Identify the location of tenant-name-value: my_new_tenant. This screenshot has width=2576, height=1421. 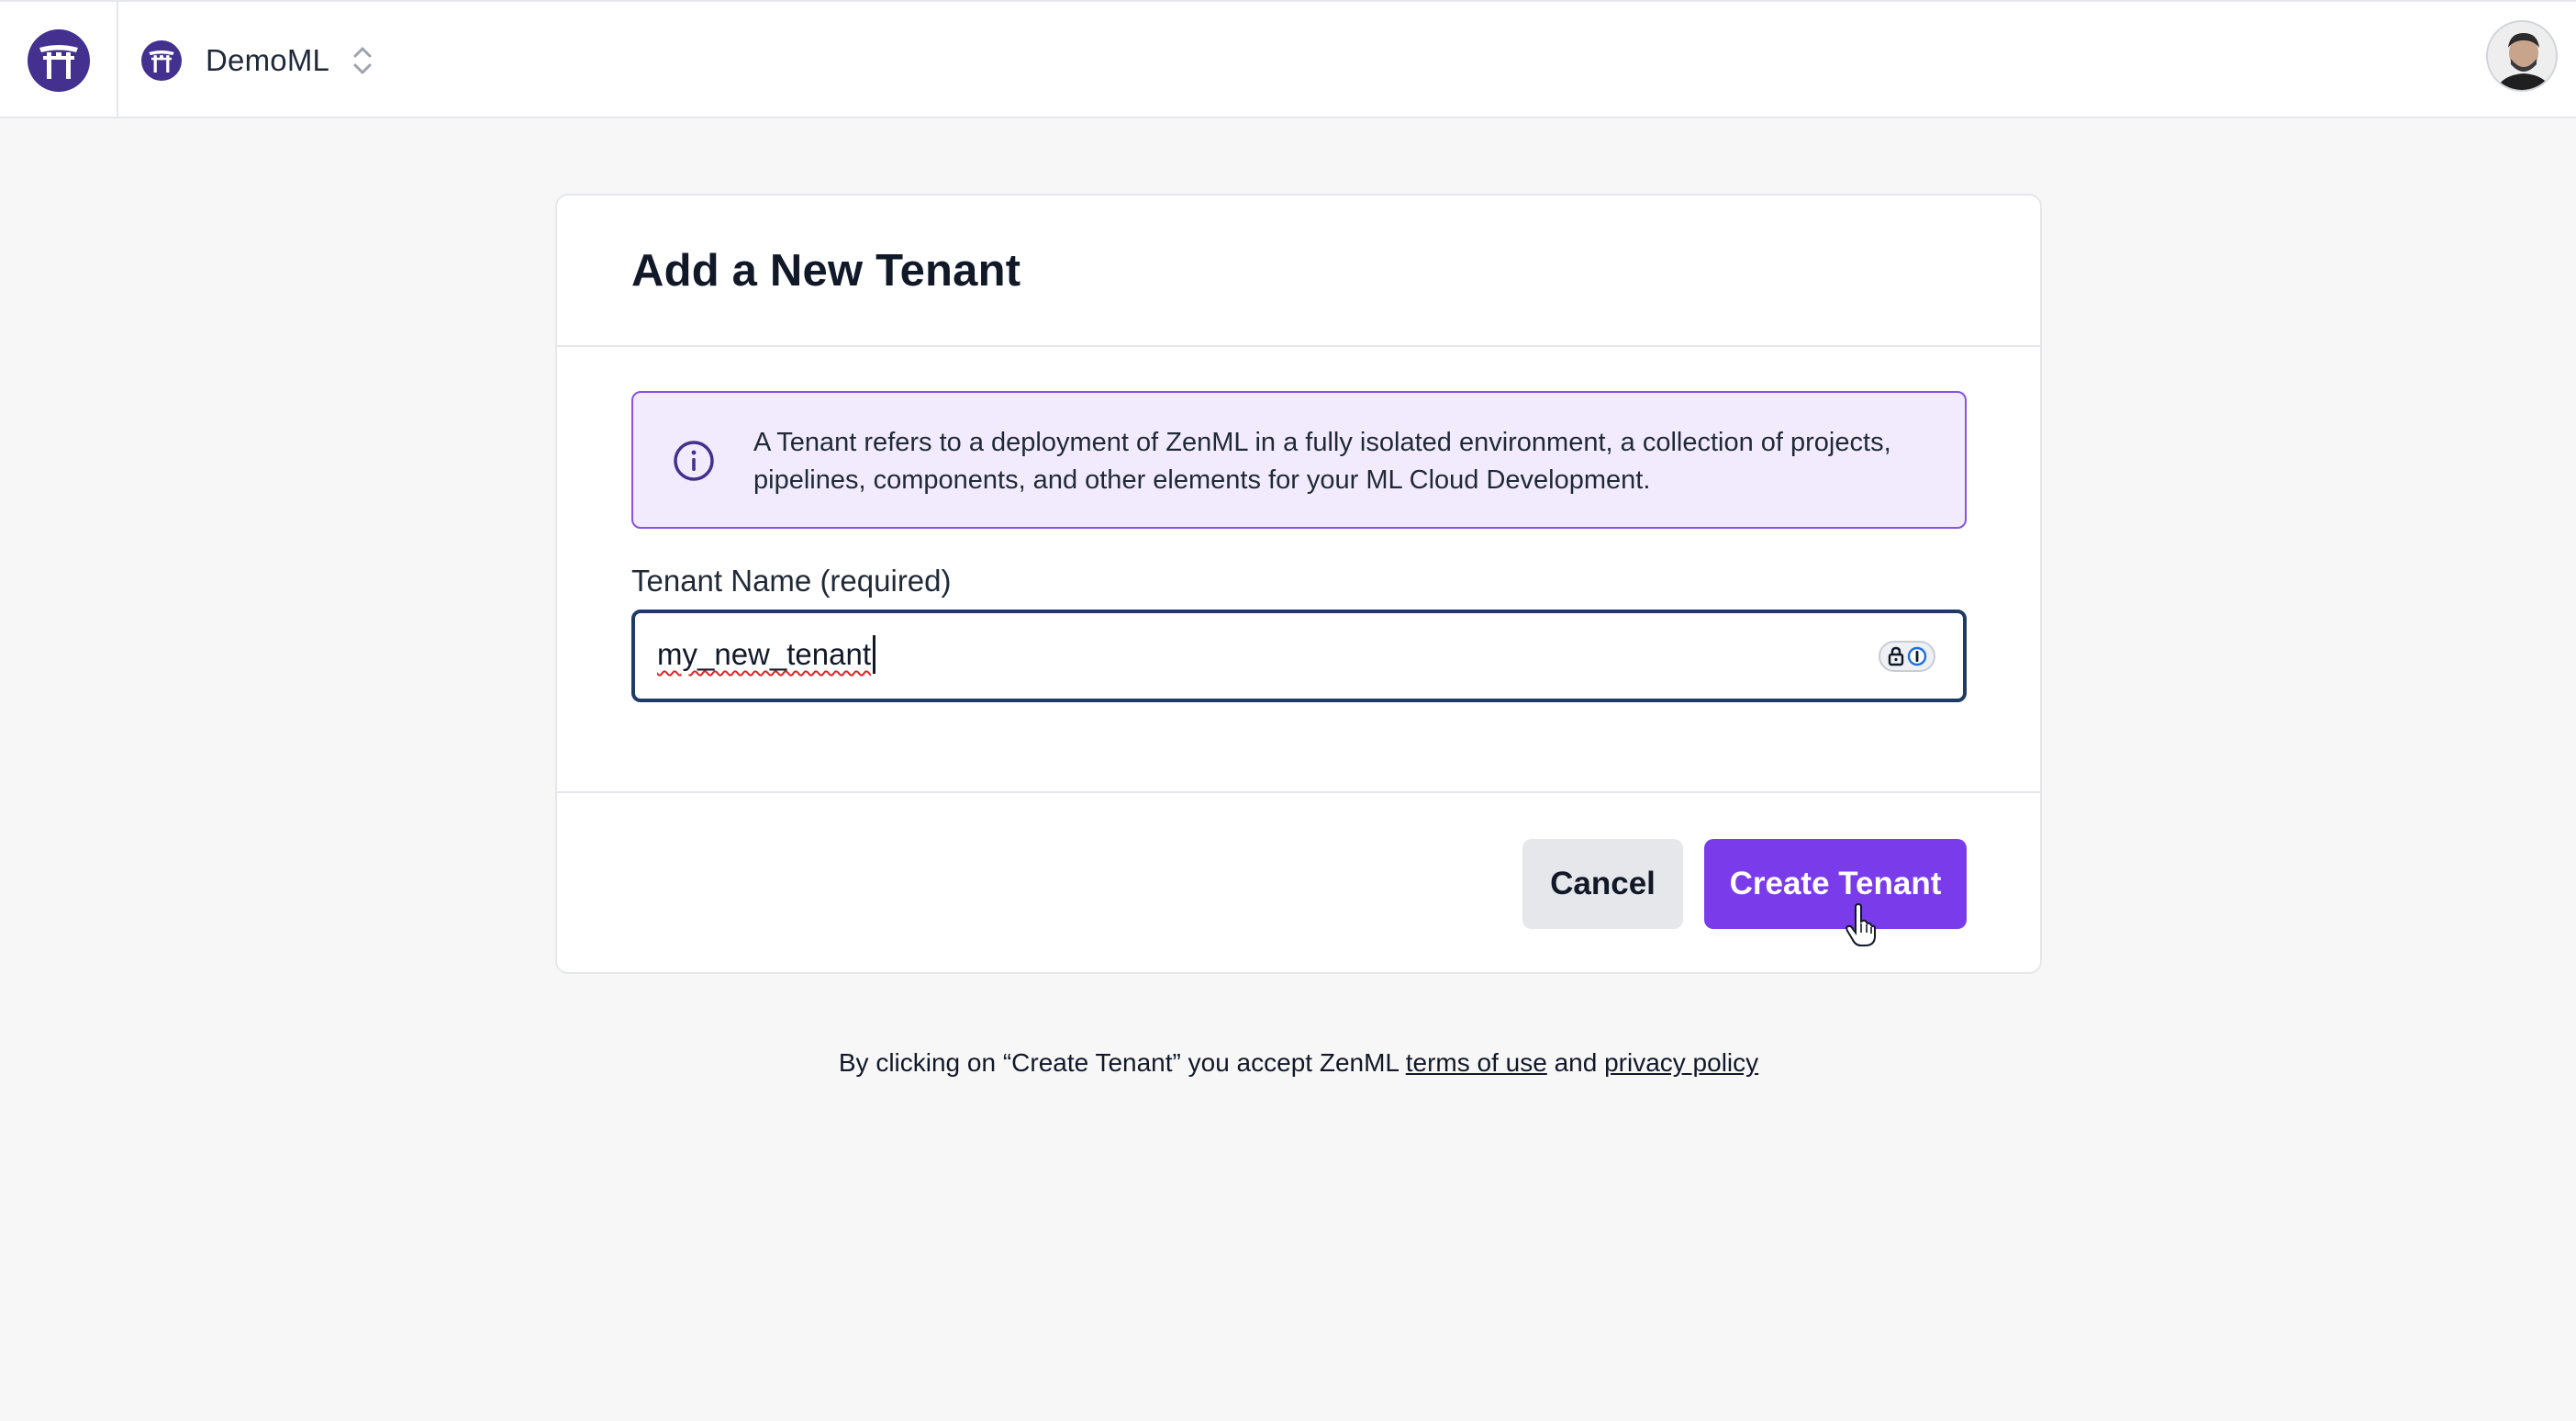
(764, 654).